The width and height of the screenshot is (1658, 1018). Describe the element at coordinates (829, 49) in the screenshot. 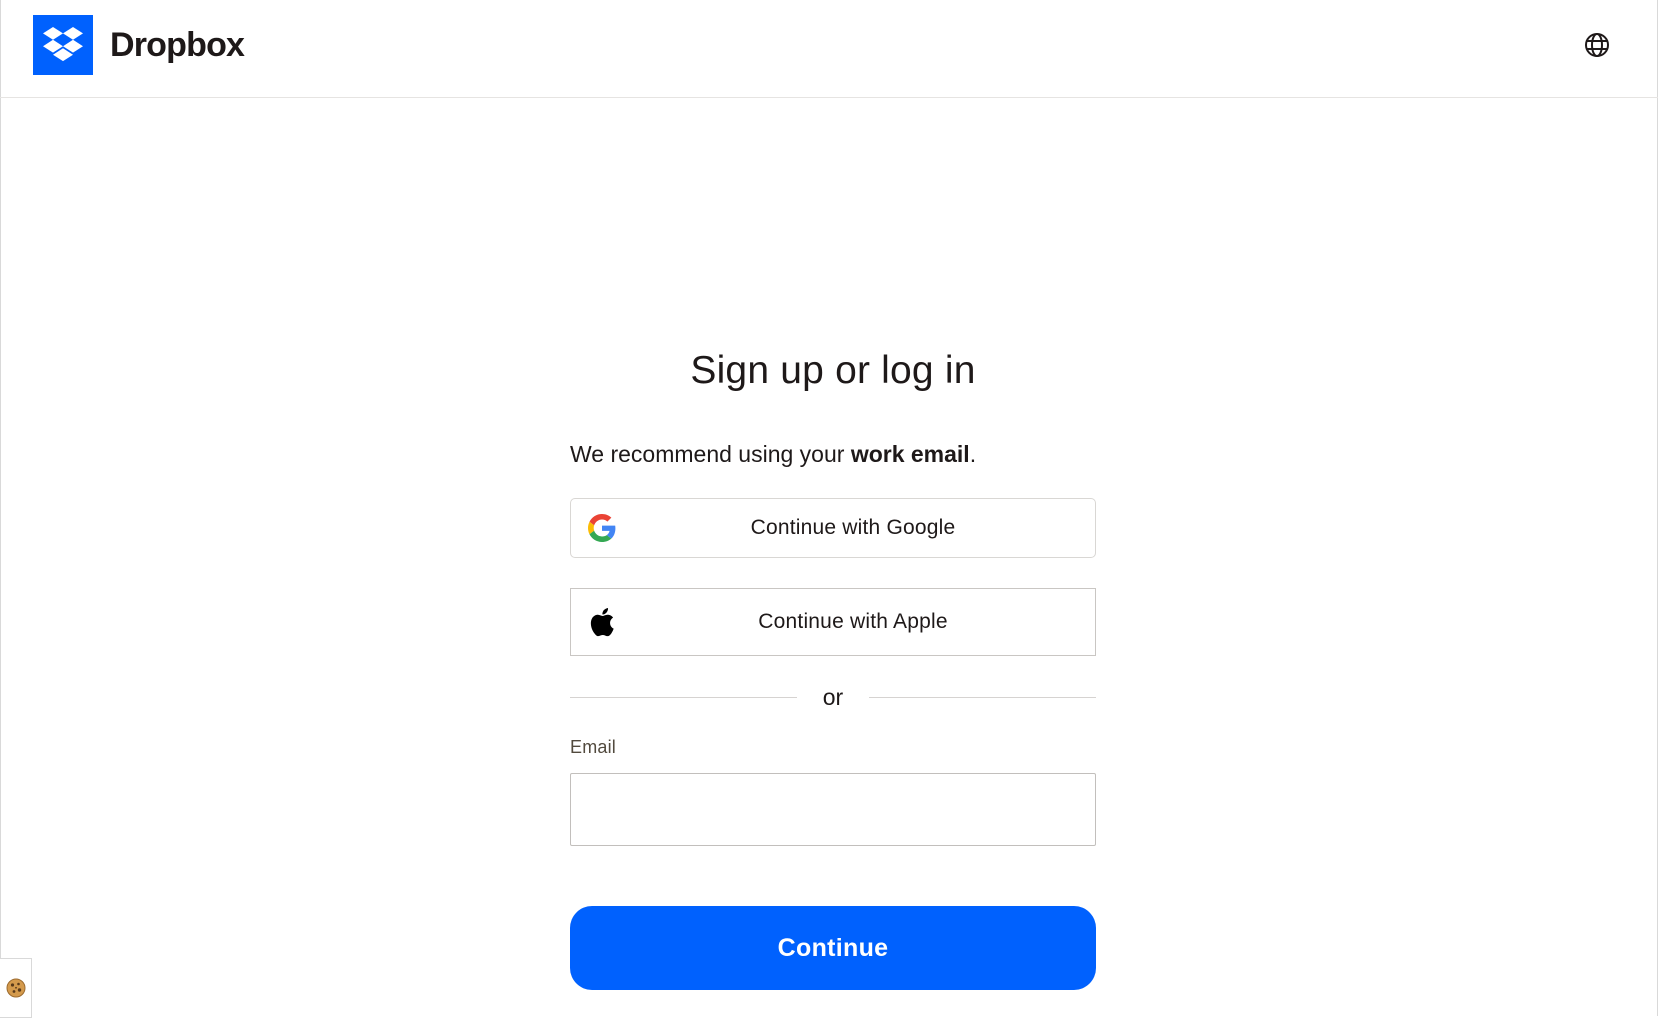

I see `top-header: Dropbox` at that location.